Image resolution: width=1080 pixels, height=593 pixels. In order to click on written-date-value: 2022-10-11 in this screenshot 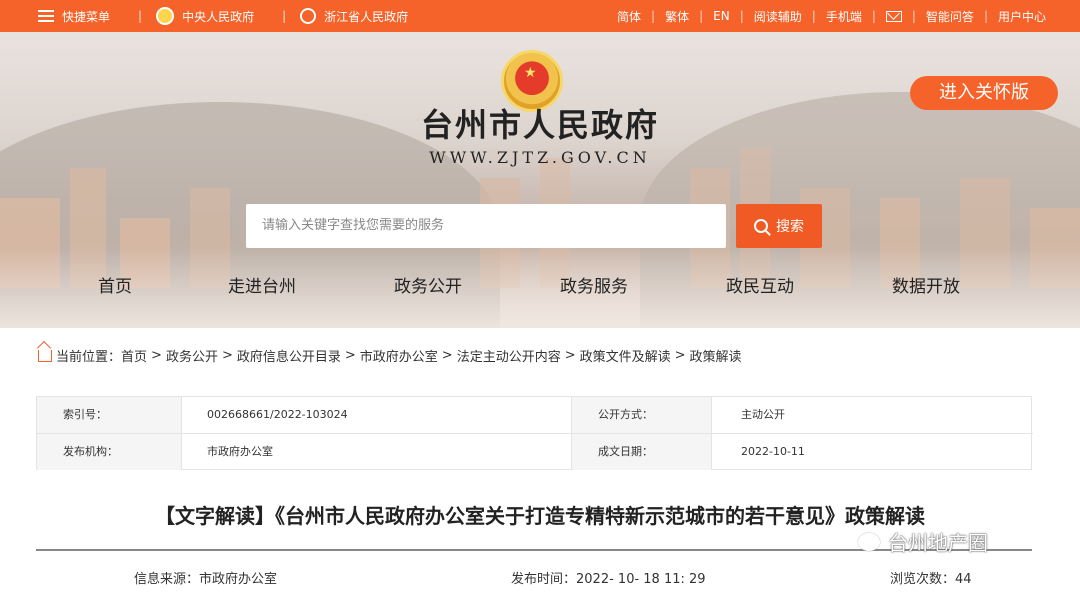, I will do `click(872, 452)`.